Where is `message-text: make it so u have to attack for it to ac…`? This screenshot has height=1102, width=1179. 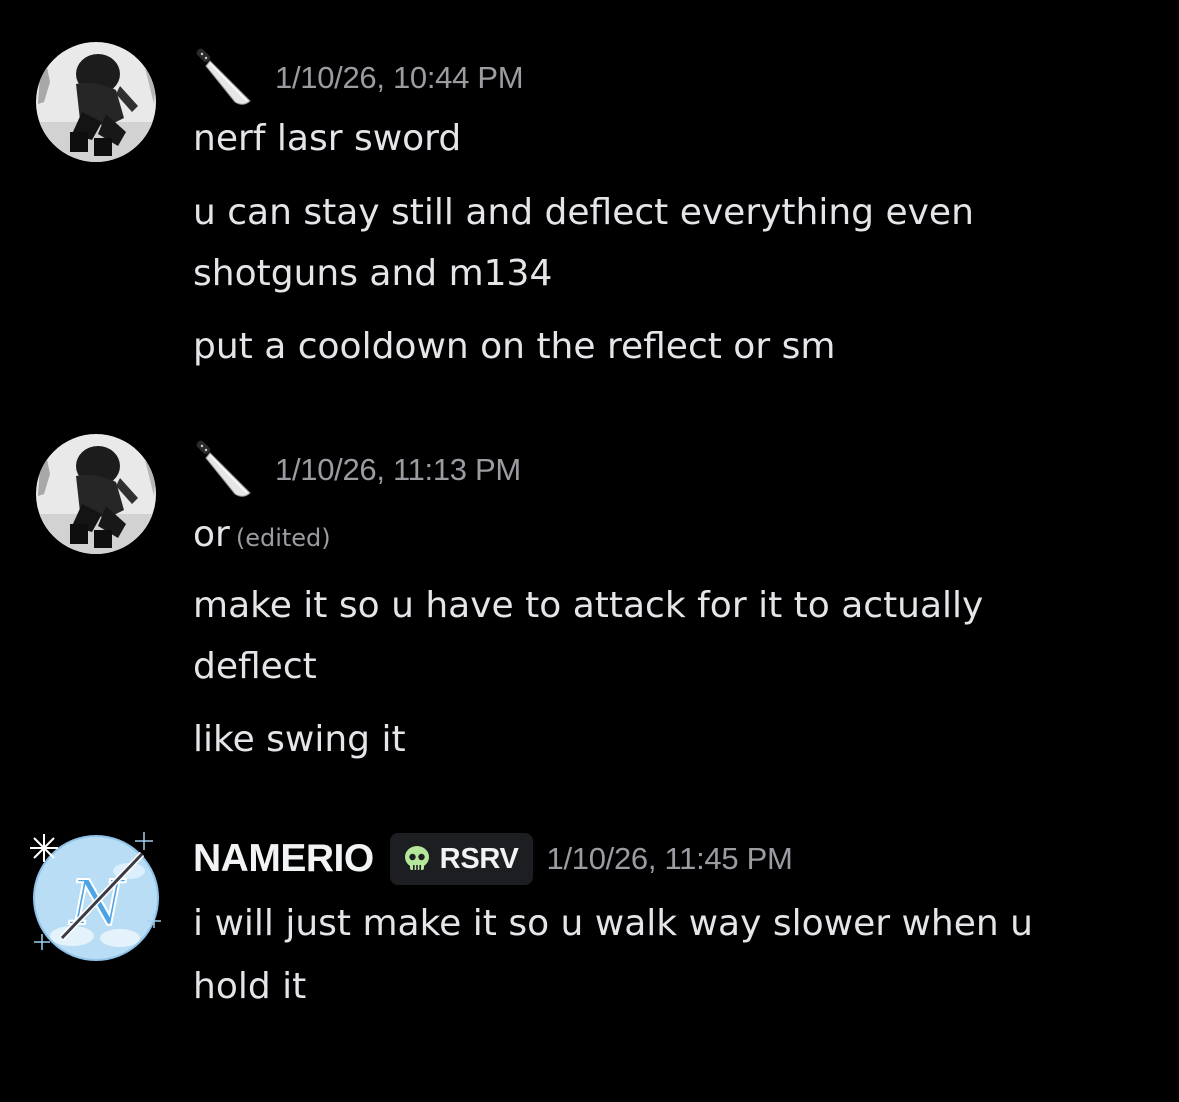 message-text: make it so u have to attack for it to ac… is located at coordinates (588, 605).